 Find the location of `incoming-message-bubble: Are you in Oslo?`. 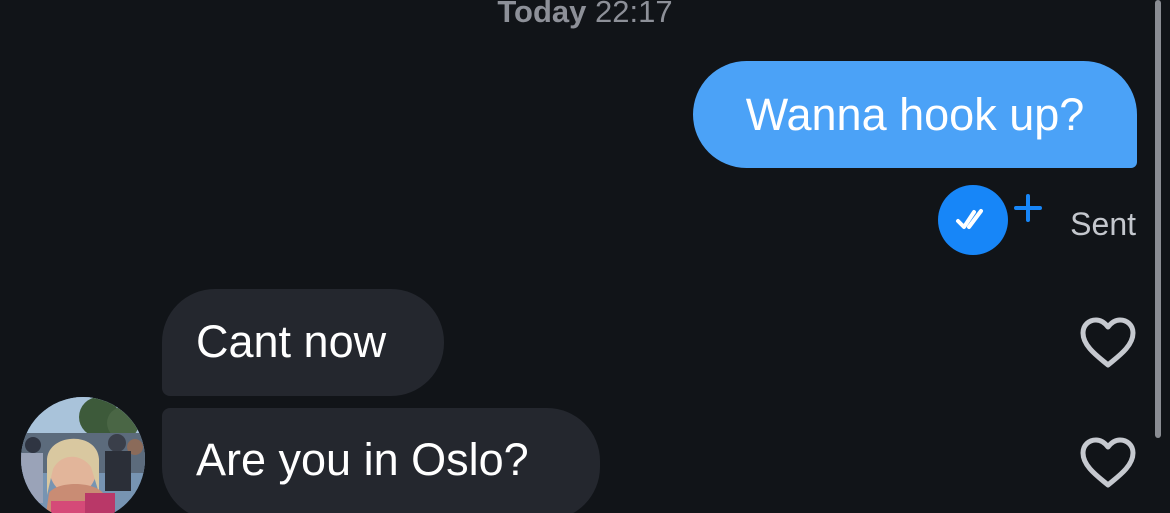

incoming-message-bubble: Are you in Oslo? is located at coordinates (381, 460).